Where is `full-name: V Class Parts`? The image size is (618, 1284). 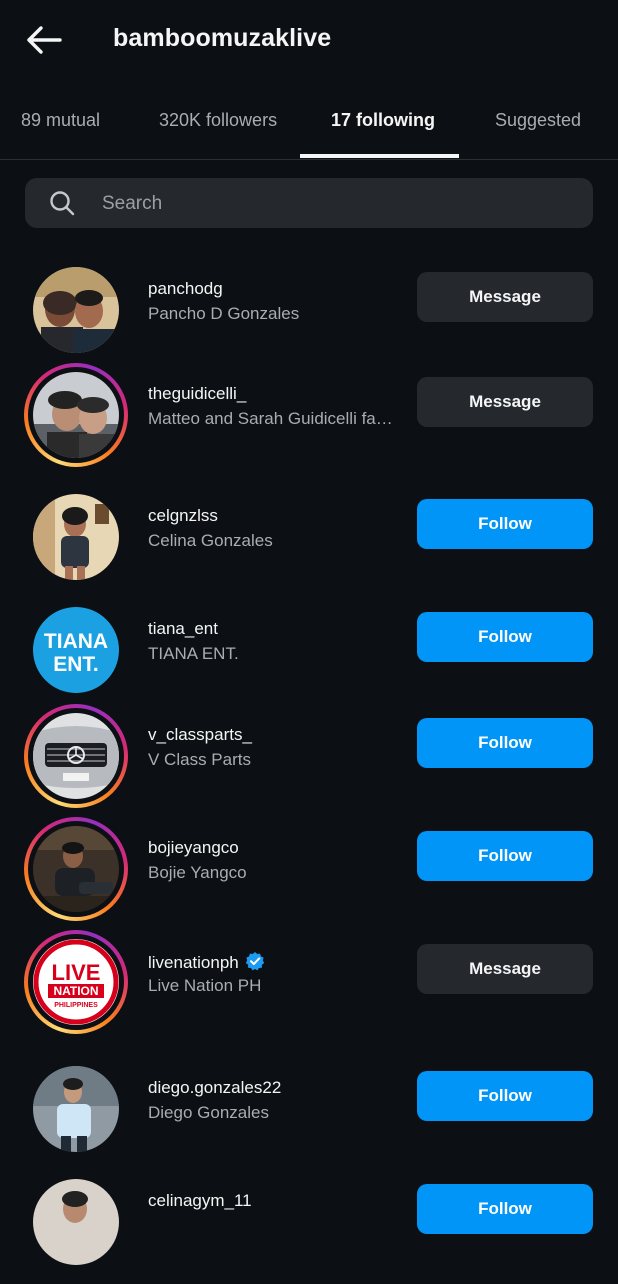 full-name: V Class Parts is located at coordinates (199, 759).